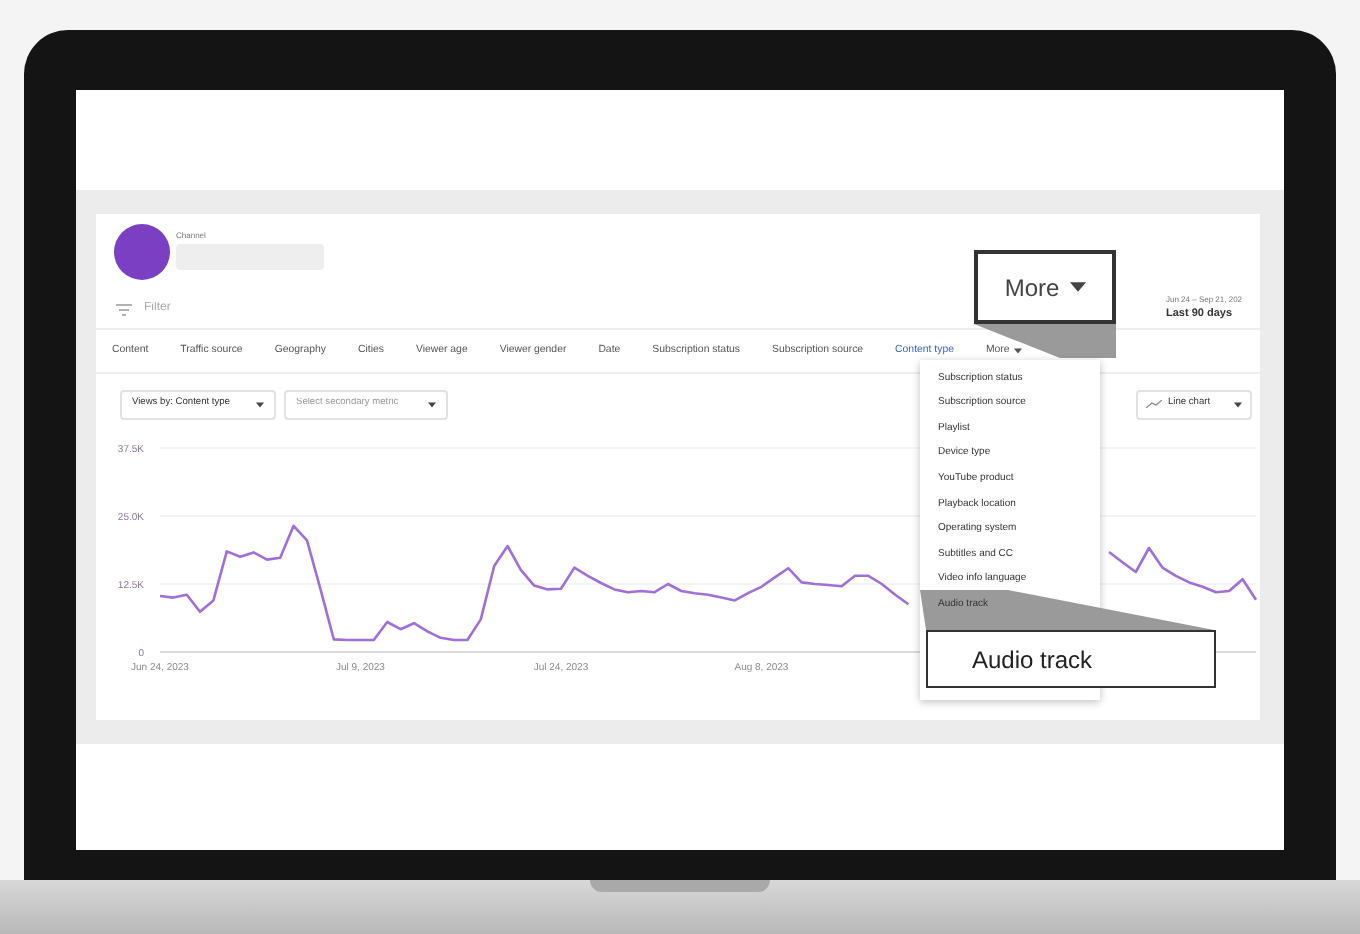 The width and height of the screenshot is (1360, 934). What do you see at coordinates (142, 252) in the screenshot?
I see `avatar` at bounding box center [142, 252].